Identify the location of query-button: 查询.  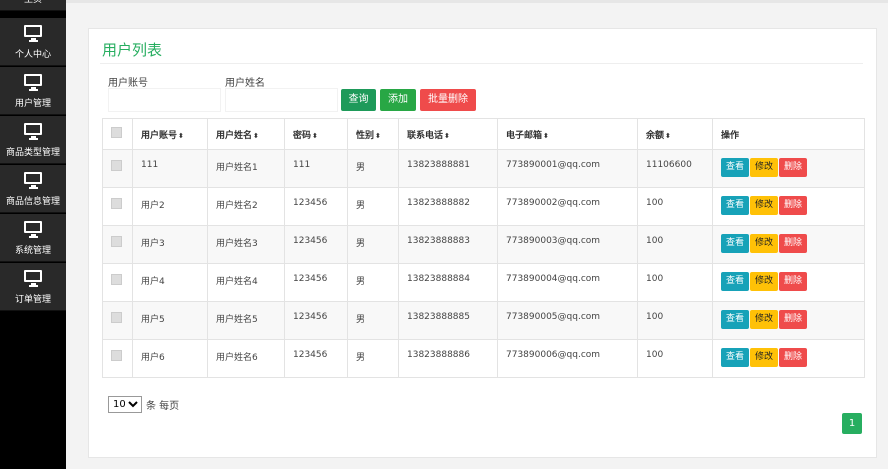
(358, 100).